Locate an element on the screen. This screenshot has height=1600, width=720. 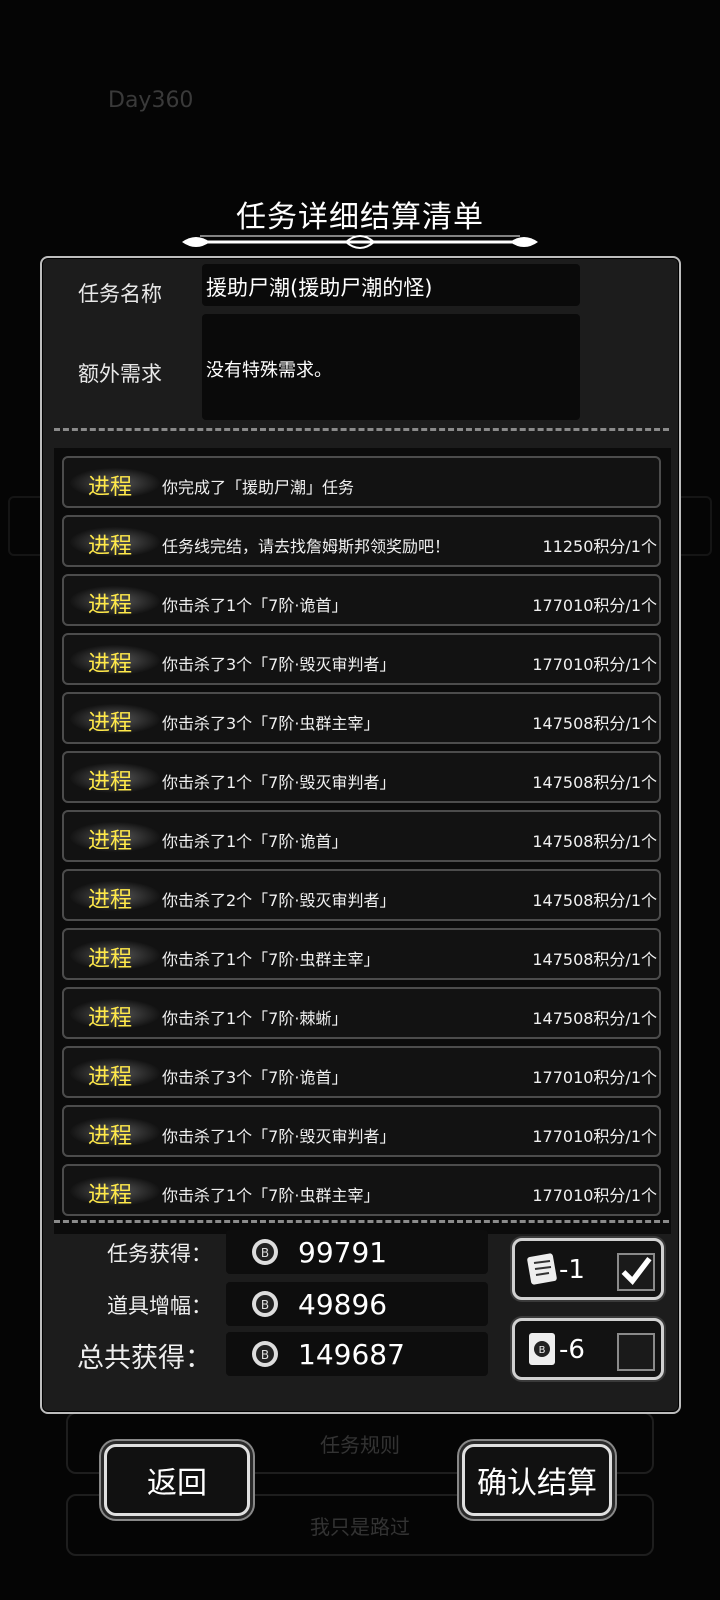
task-earned-box: B 99791 is located at coordinates (357, 1252).